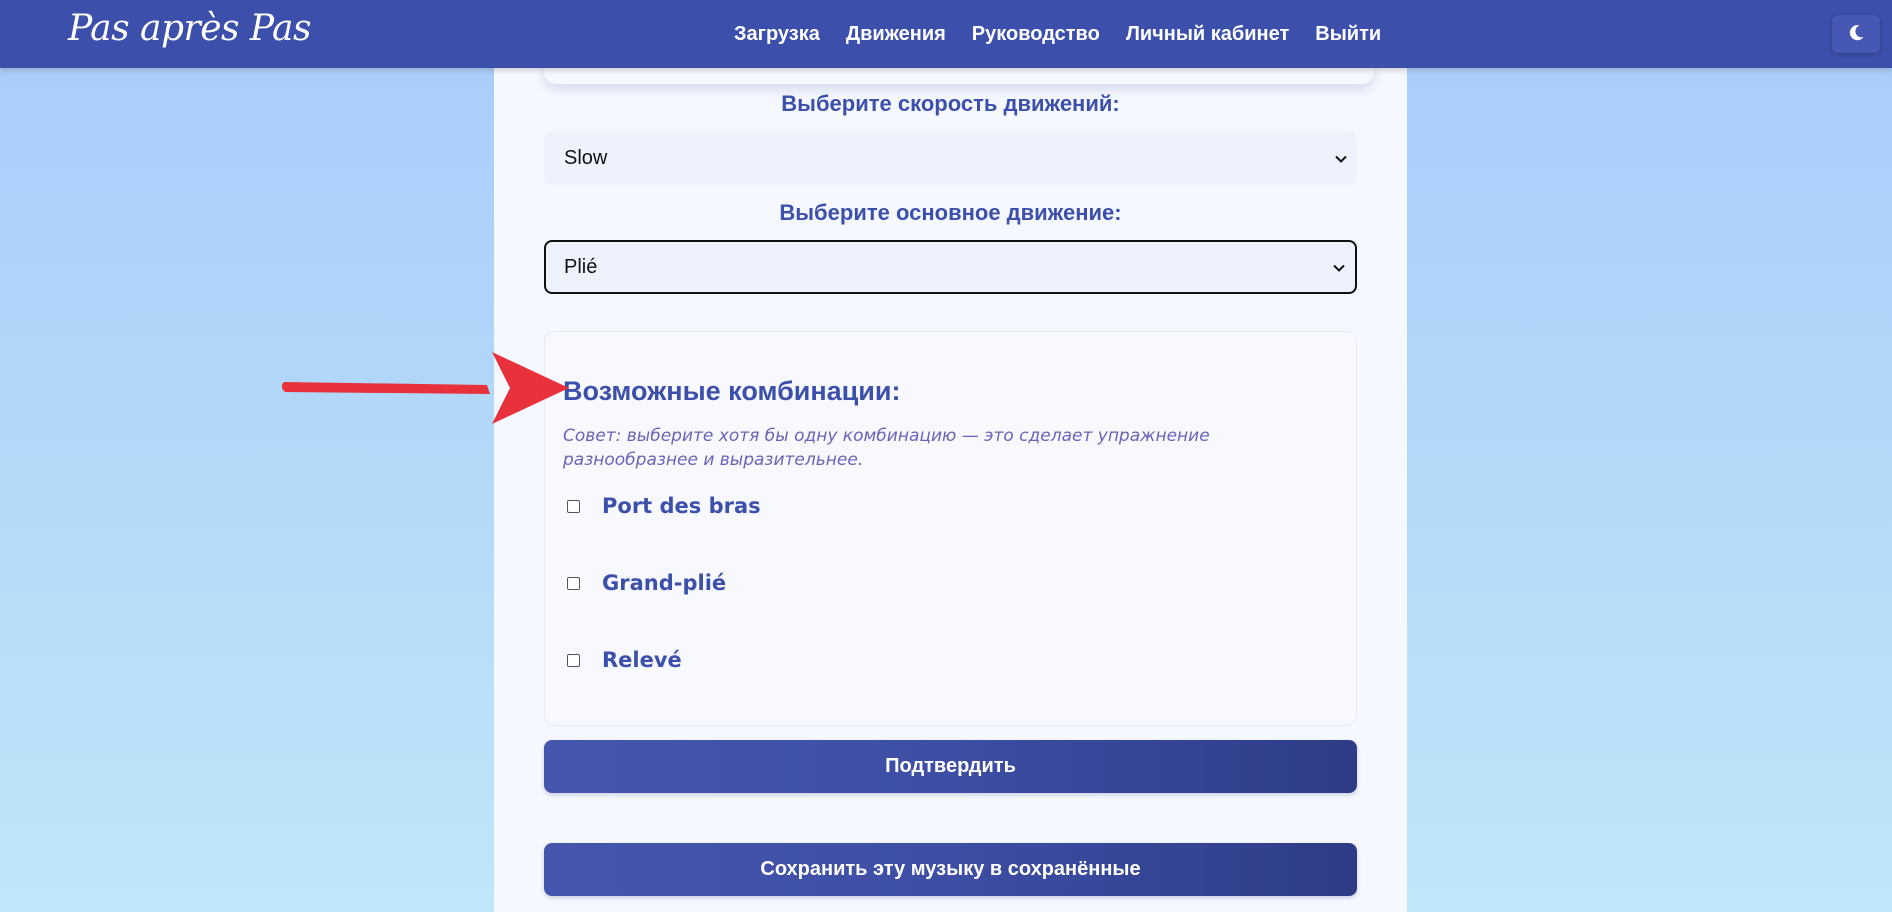 This screenshot has width=1892, height=912. What do you see at coordinates (1036, 34) in the screenshot?
I see `nav-link-guide: Руководство` at bounding box center [1036, 34].